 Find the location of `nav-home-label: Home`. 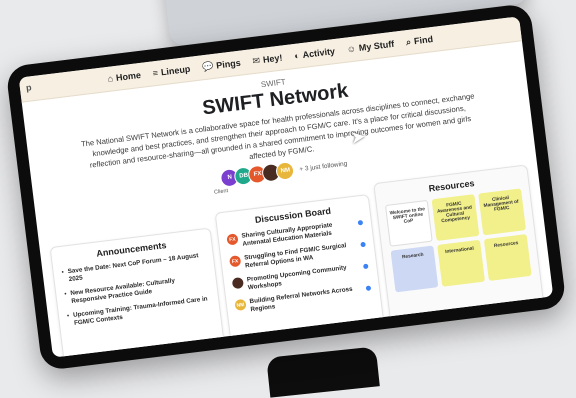

nav-home-label: Home is located at coordinates (128, 76).